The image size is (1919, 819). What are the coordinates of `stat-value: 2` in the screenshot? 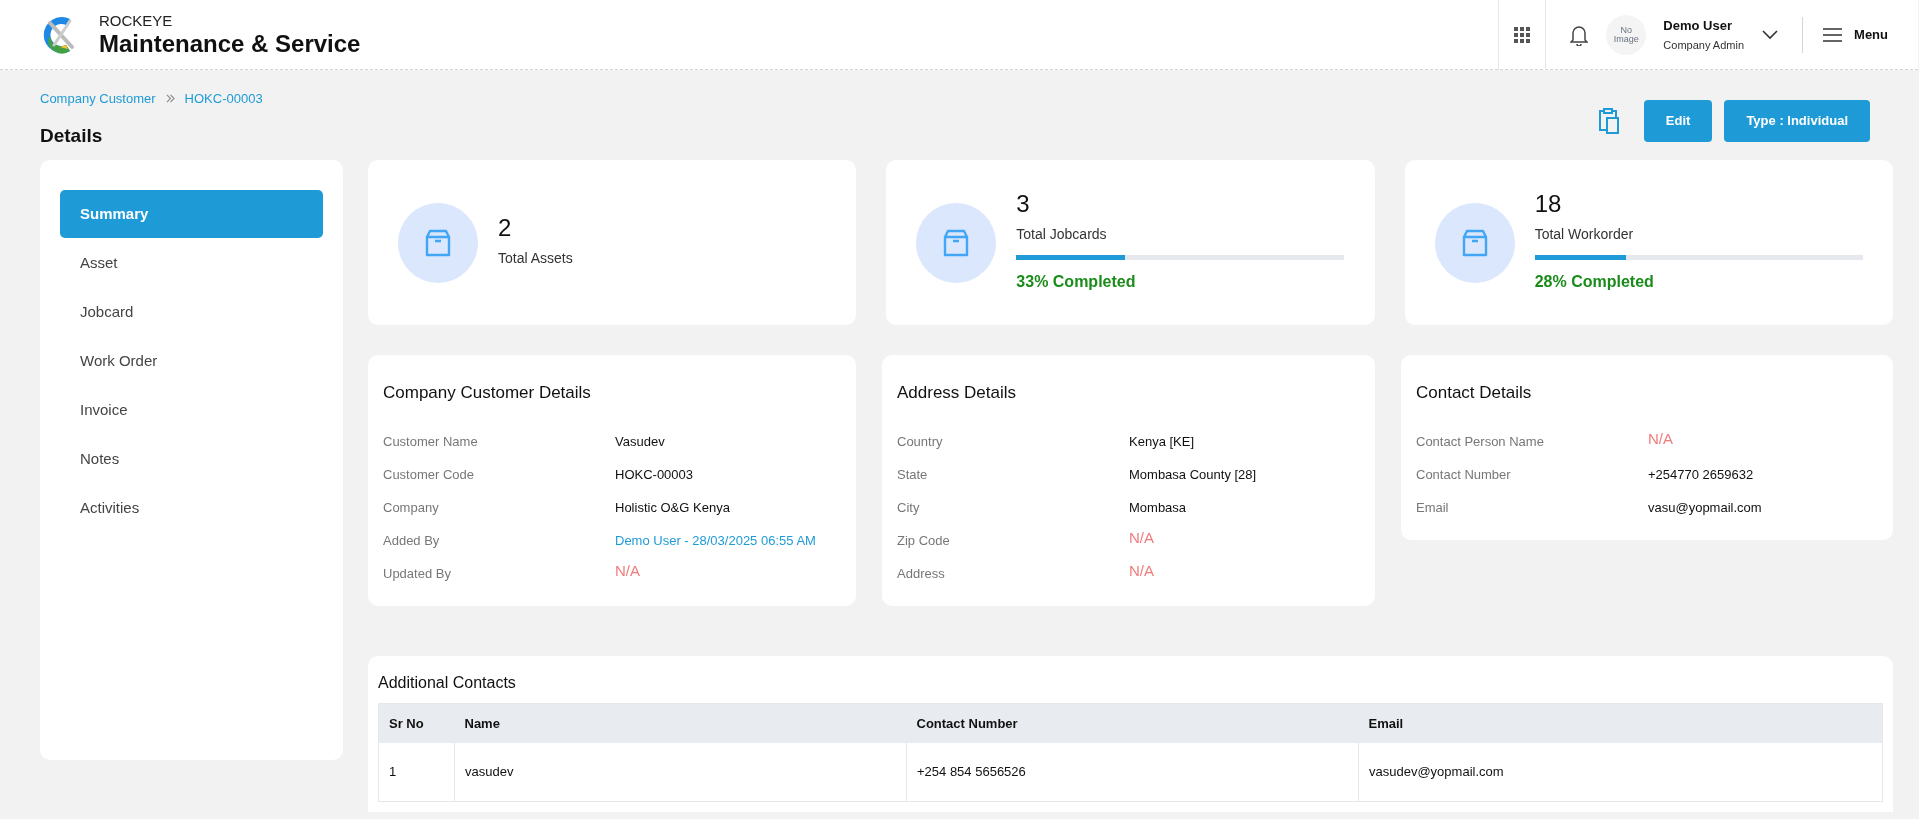 It's located at (505, 228).